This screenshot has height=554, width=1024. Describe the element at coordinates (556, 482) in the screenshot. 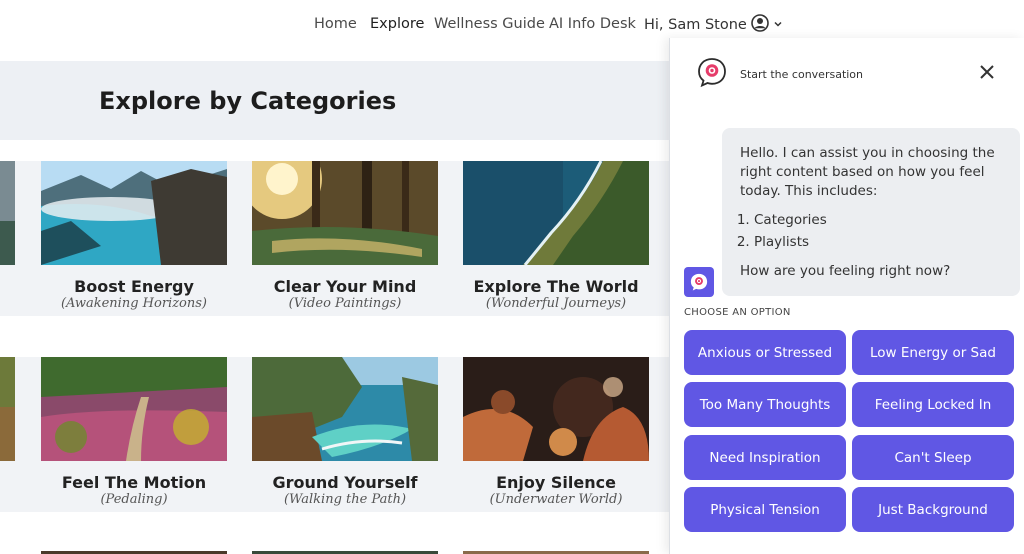

I see `card-title: Enjoy Silence` at that location.